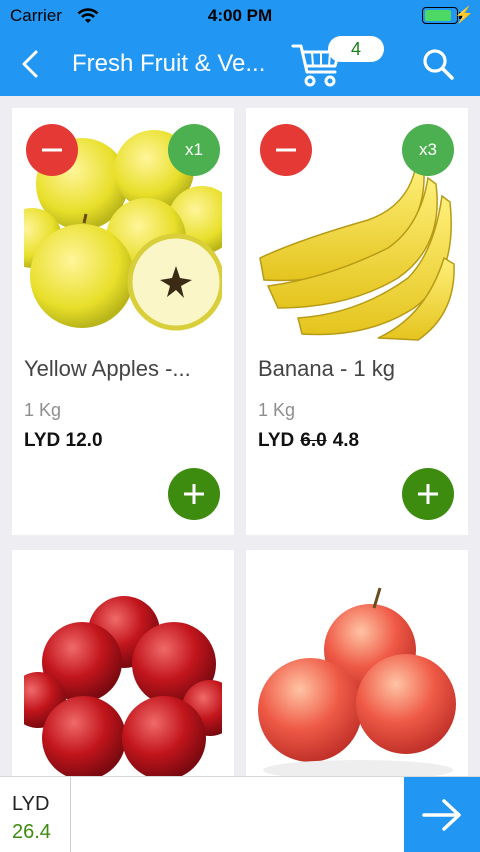 The image size is (480, 852). What do you see at coordinates (346, 440) in the screenshot?
I see `price-value: 4.8` at bounding box center [346, 440].